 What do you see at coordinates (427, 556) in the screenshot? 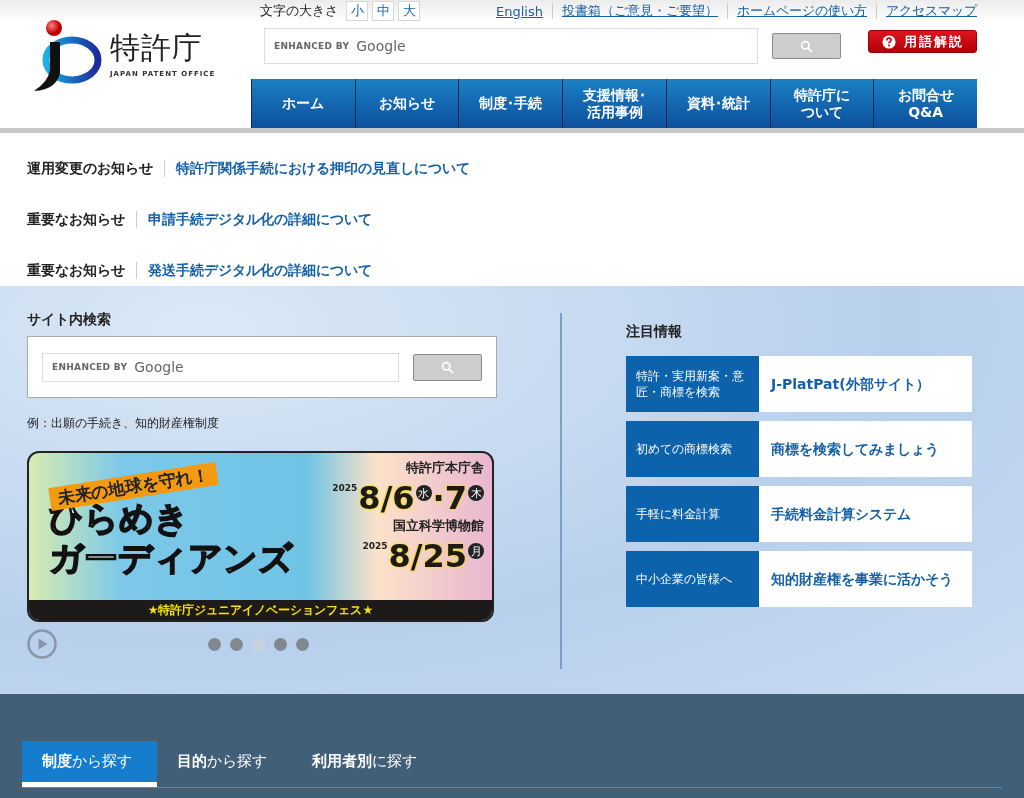
I see `banner-date: 8/25` at bounding box center [427, 556].